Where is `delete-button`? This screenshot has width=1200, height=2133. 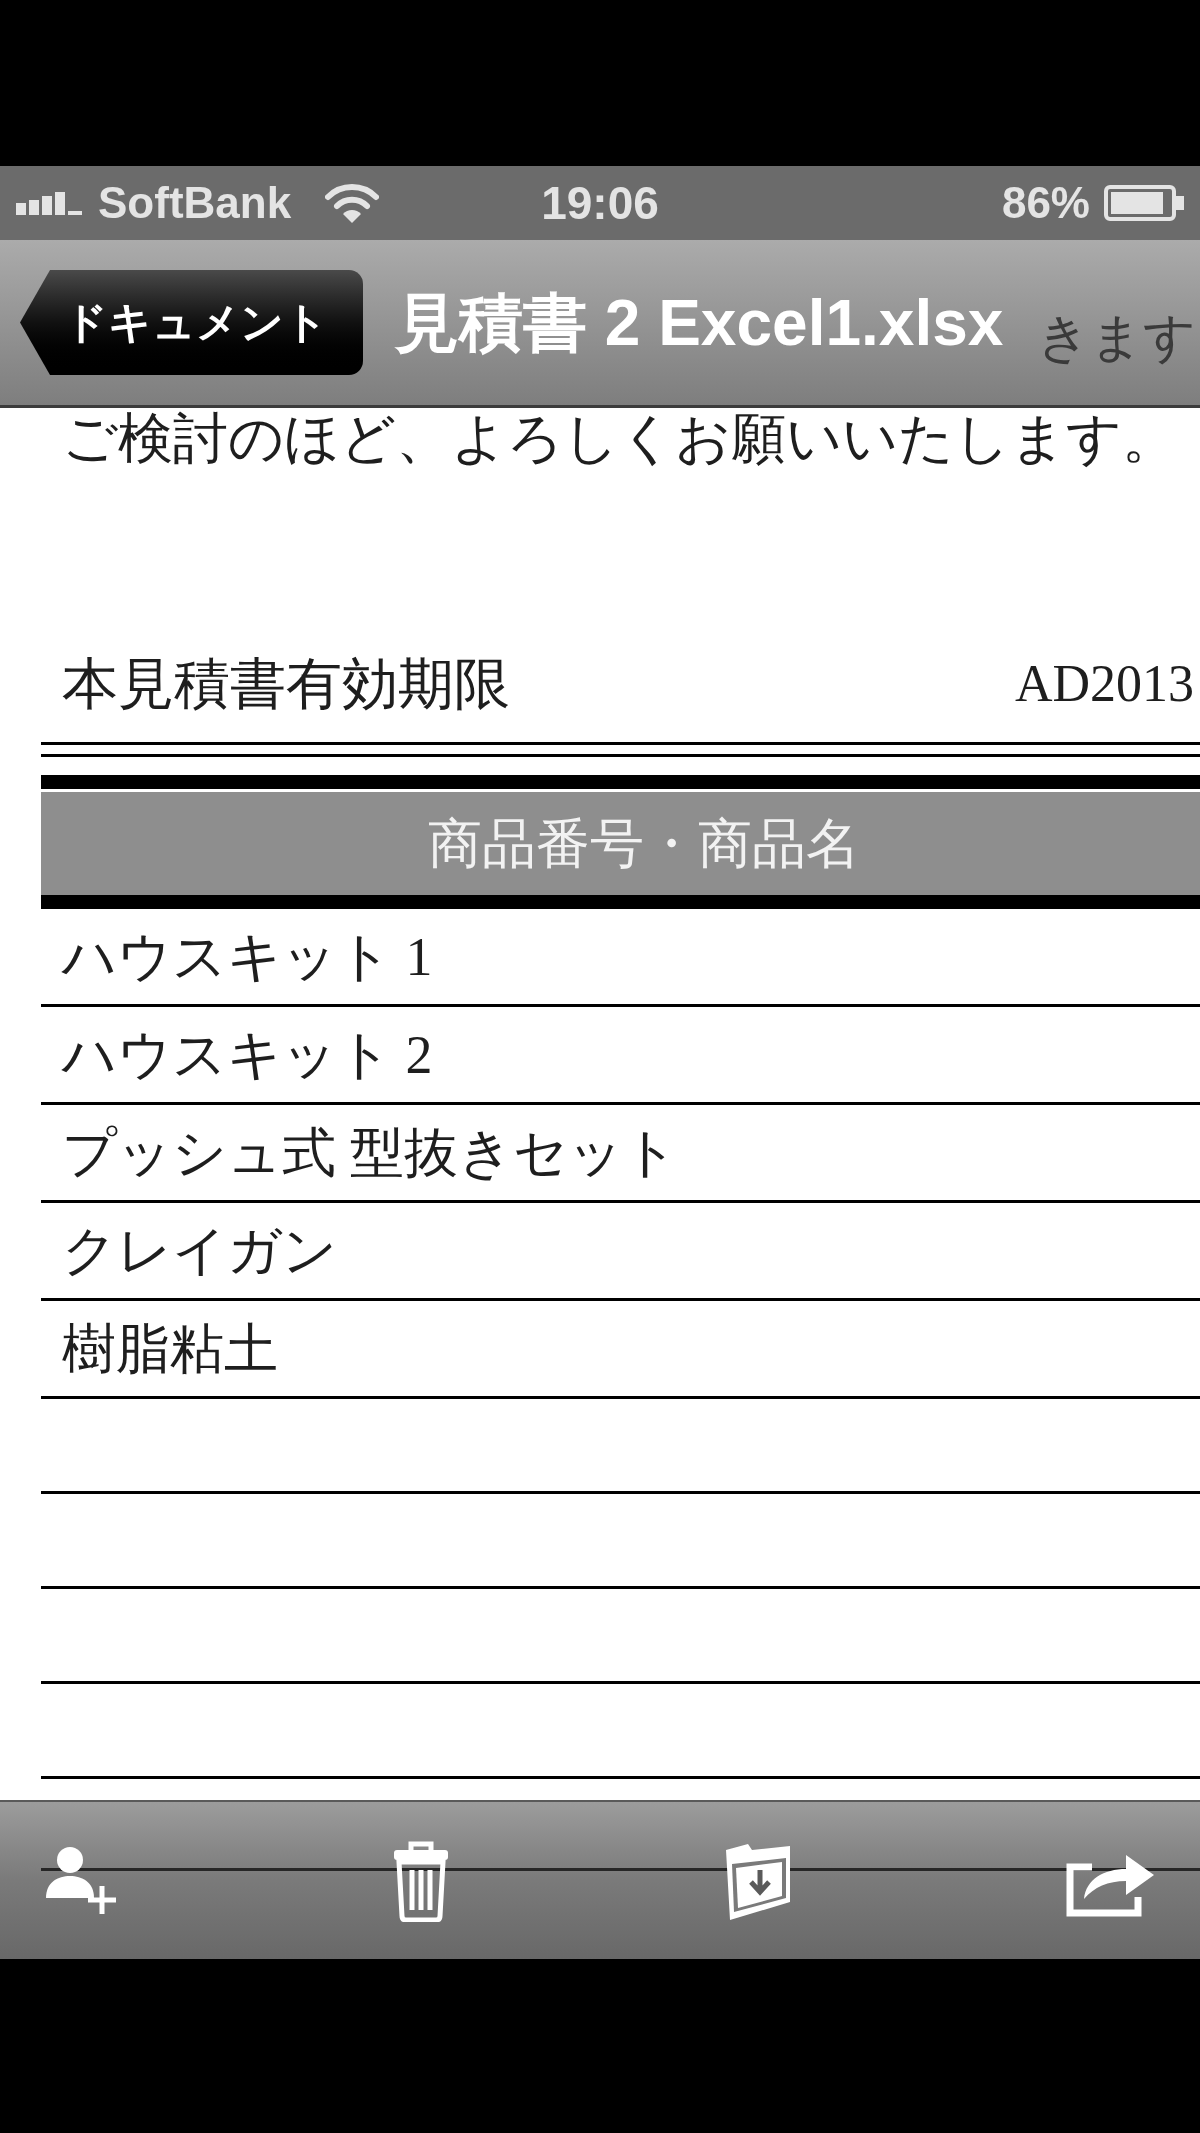
delete-button is located at coordinates (421, 1880).